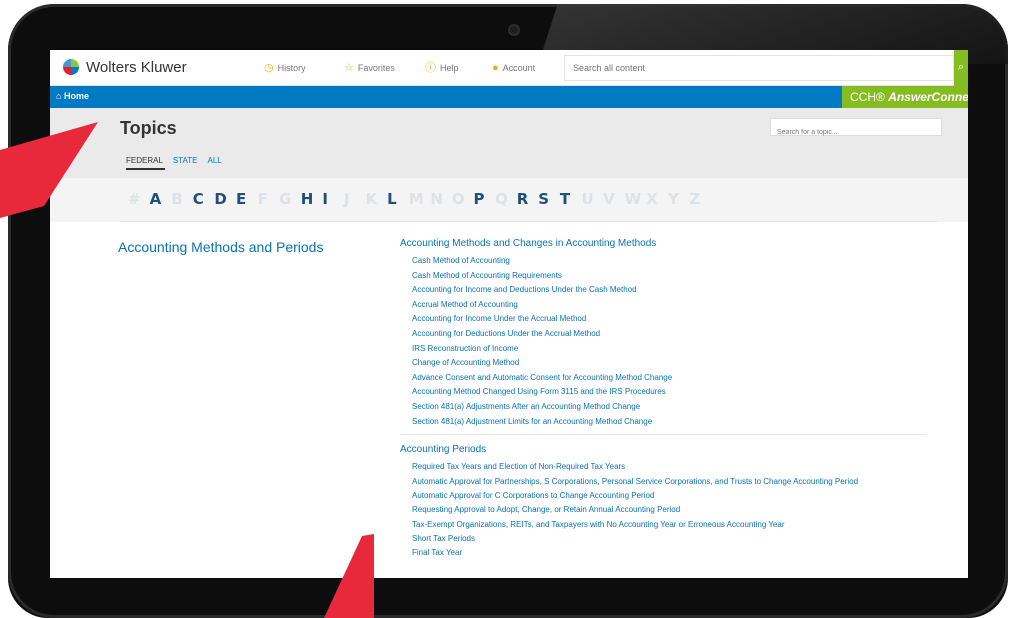  I want to click on tab-federal: FEDERAL, so click(145, 163).